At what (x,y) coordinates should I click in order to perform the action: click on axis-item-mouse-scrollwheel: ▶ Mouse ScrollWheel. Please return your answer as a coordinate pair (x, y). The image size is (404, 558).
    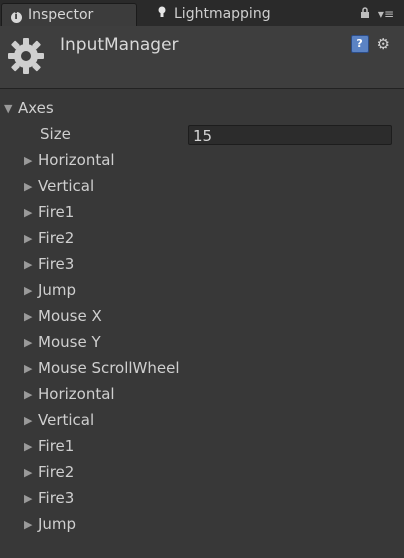
    Looking at the image, I should click on (102, 368).